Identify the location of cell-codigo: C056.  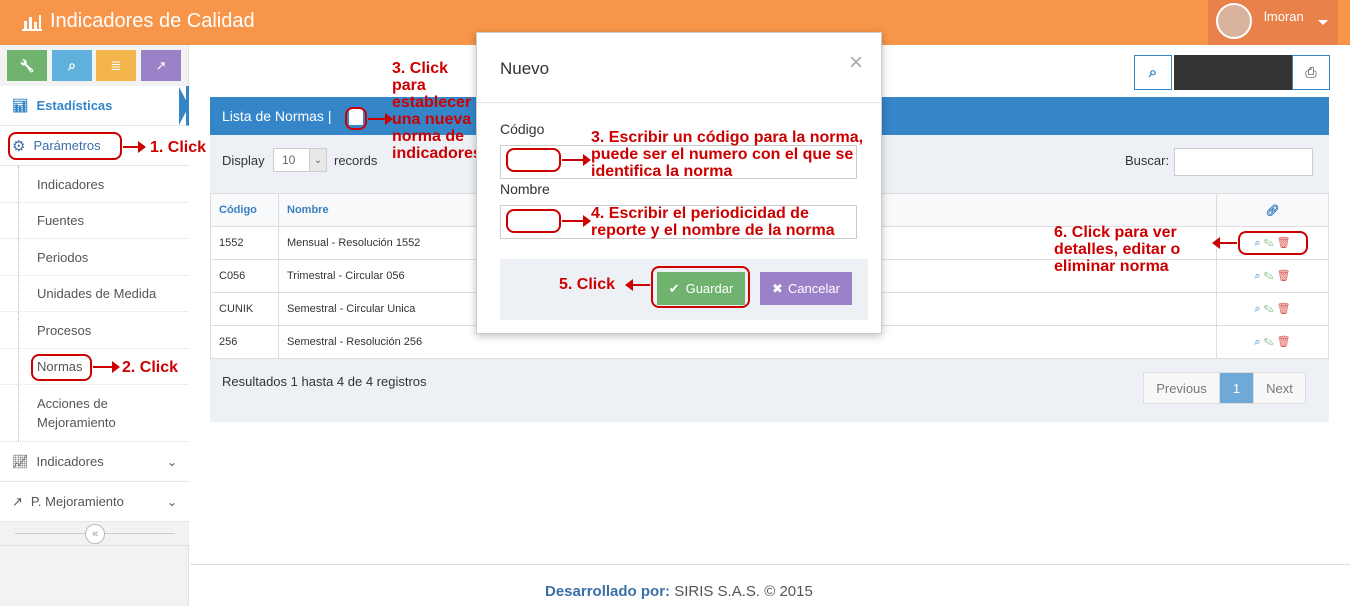
(244, 276).